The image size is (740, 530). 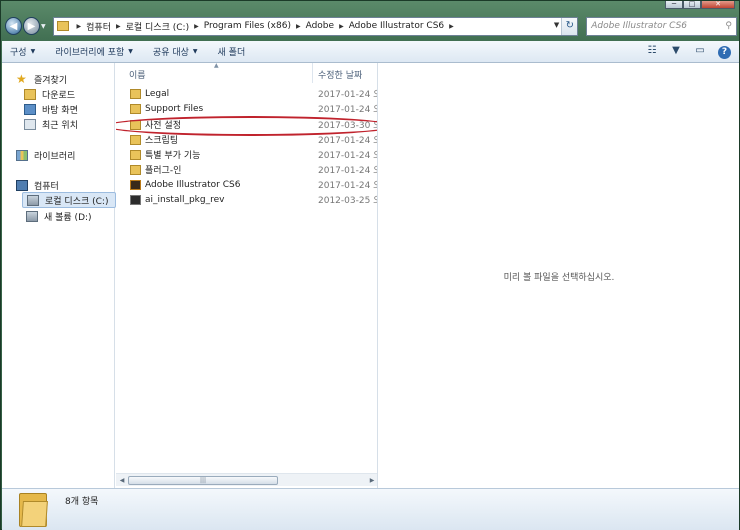 I want to click on computer-icon, so click(x=22, y=185).